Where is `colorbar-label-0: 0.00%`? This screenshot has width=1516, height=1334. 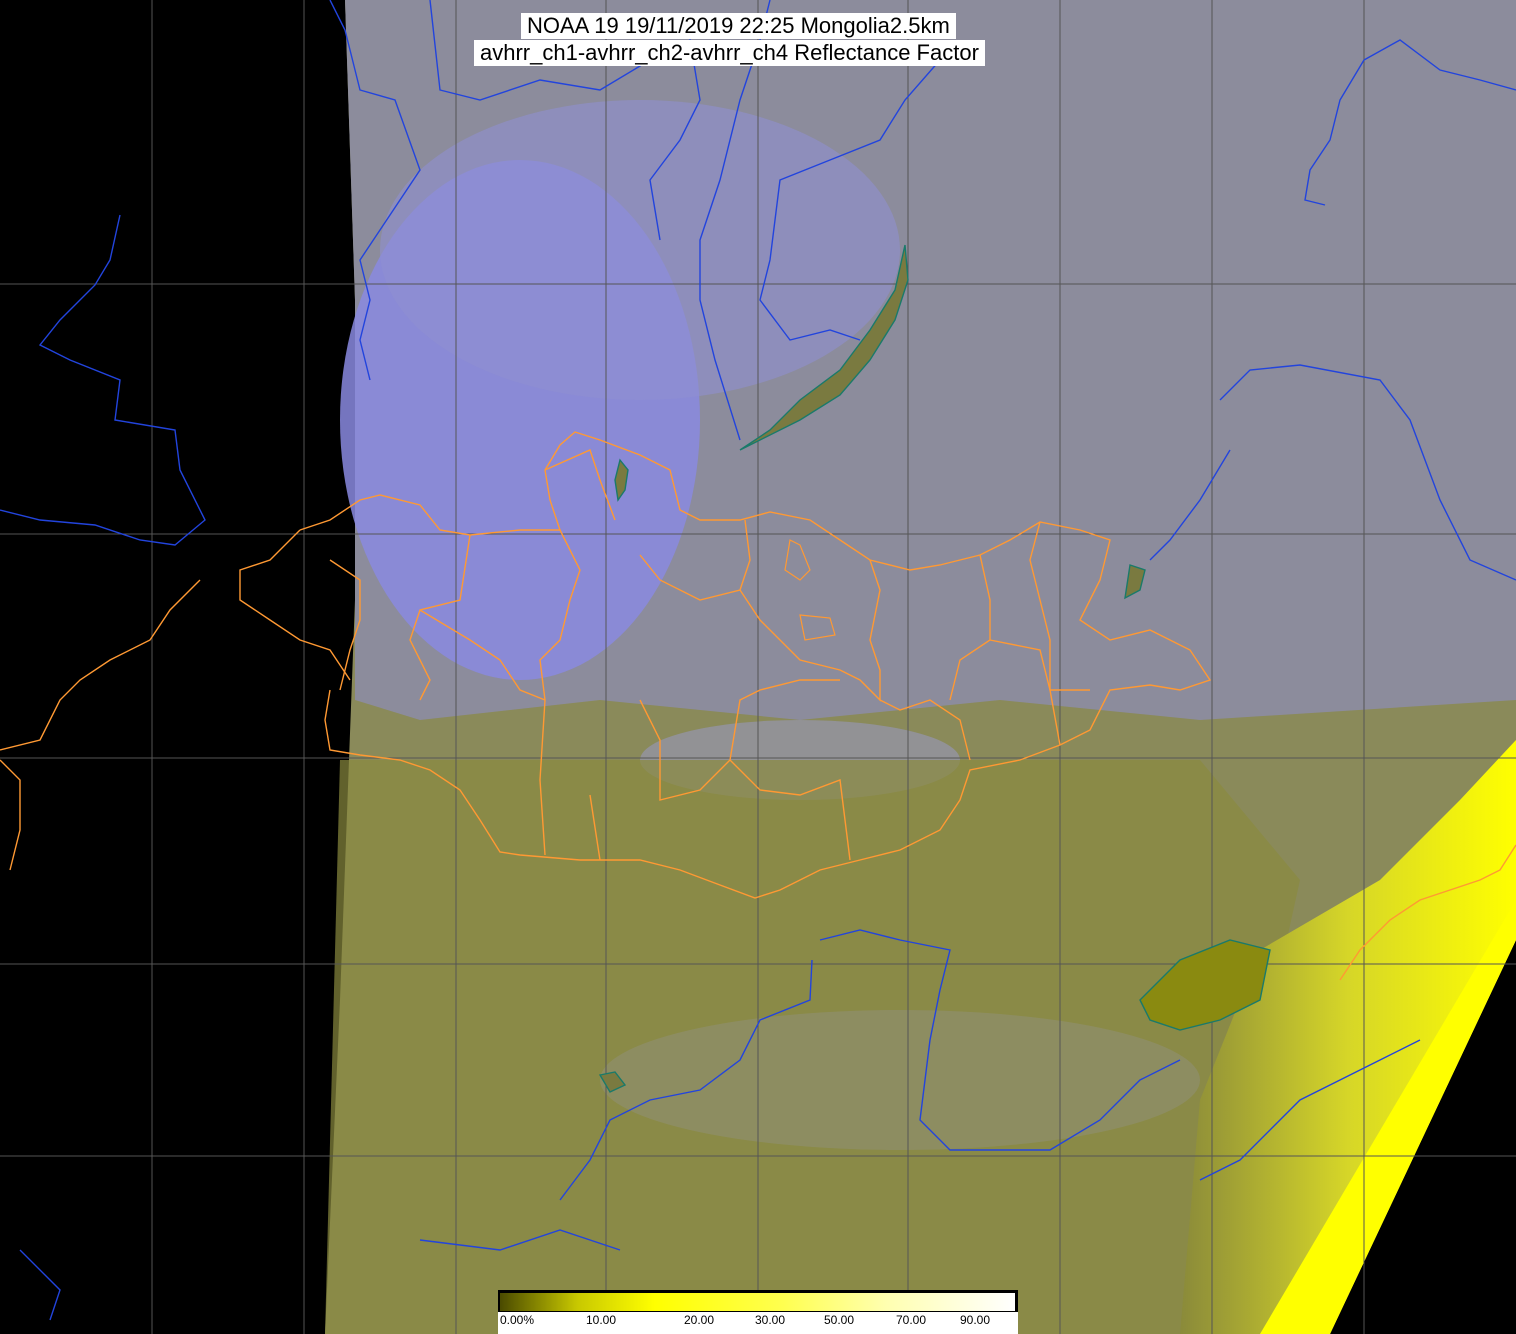
colorbar-label-0: 0.00% is located at coordinates (517, 1320).